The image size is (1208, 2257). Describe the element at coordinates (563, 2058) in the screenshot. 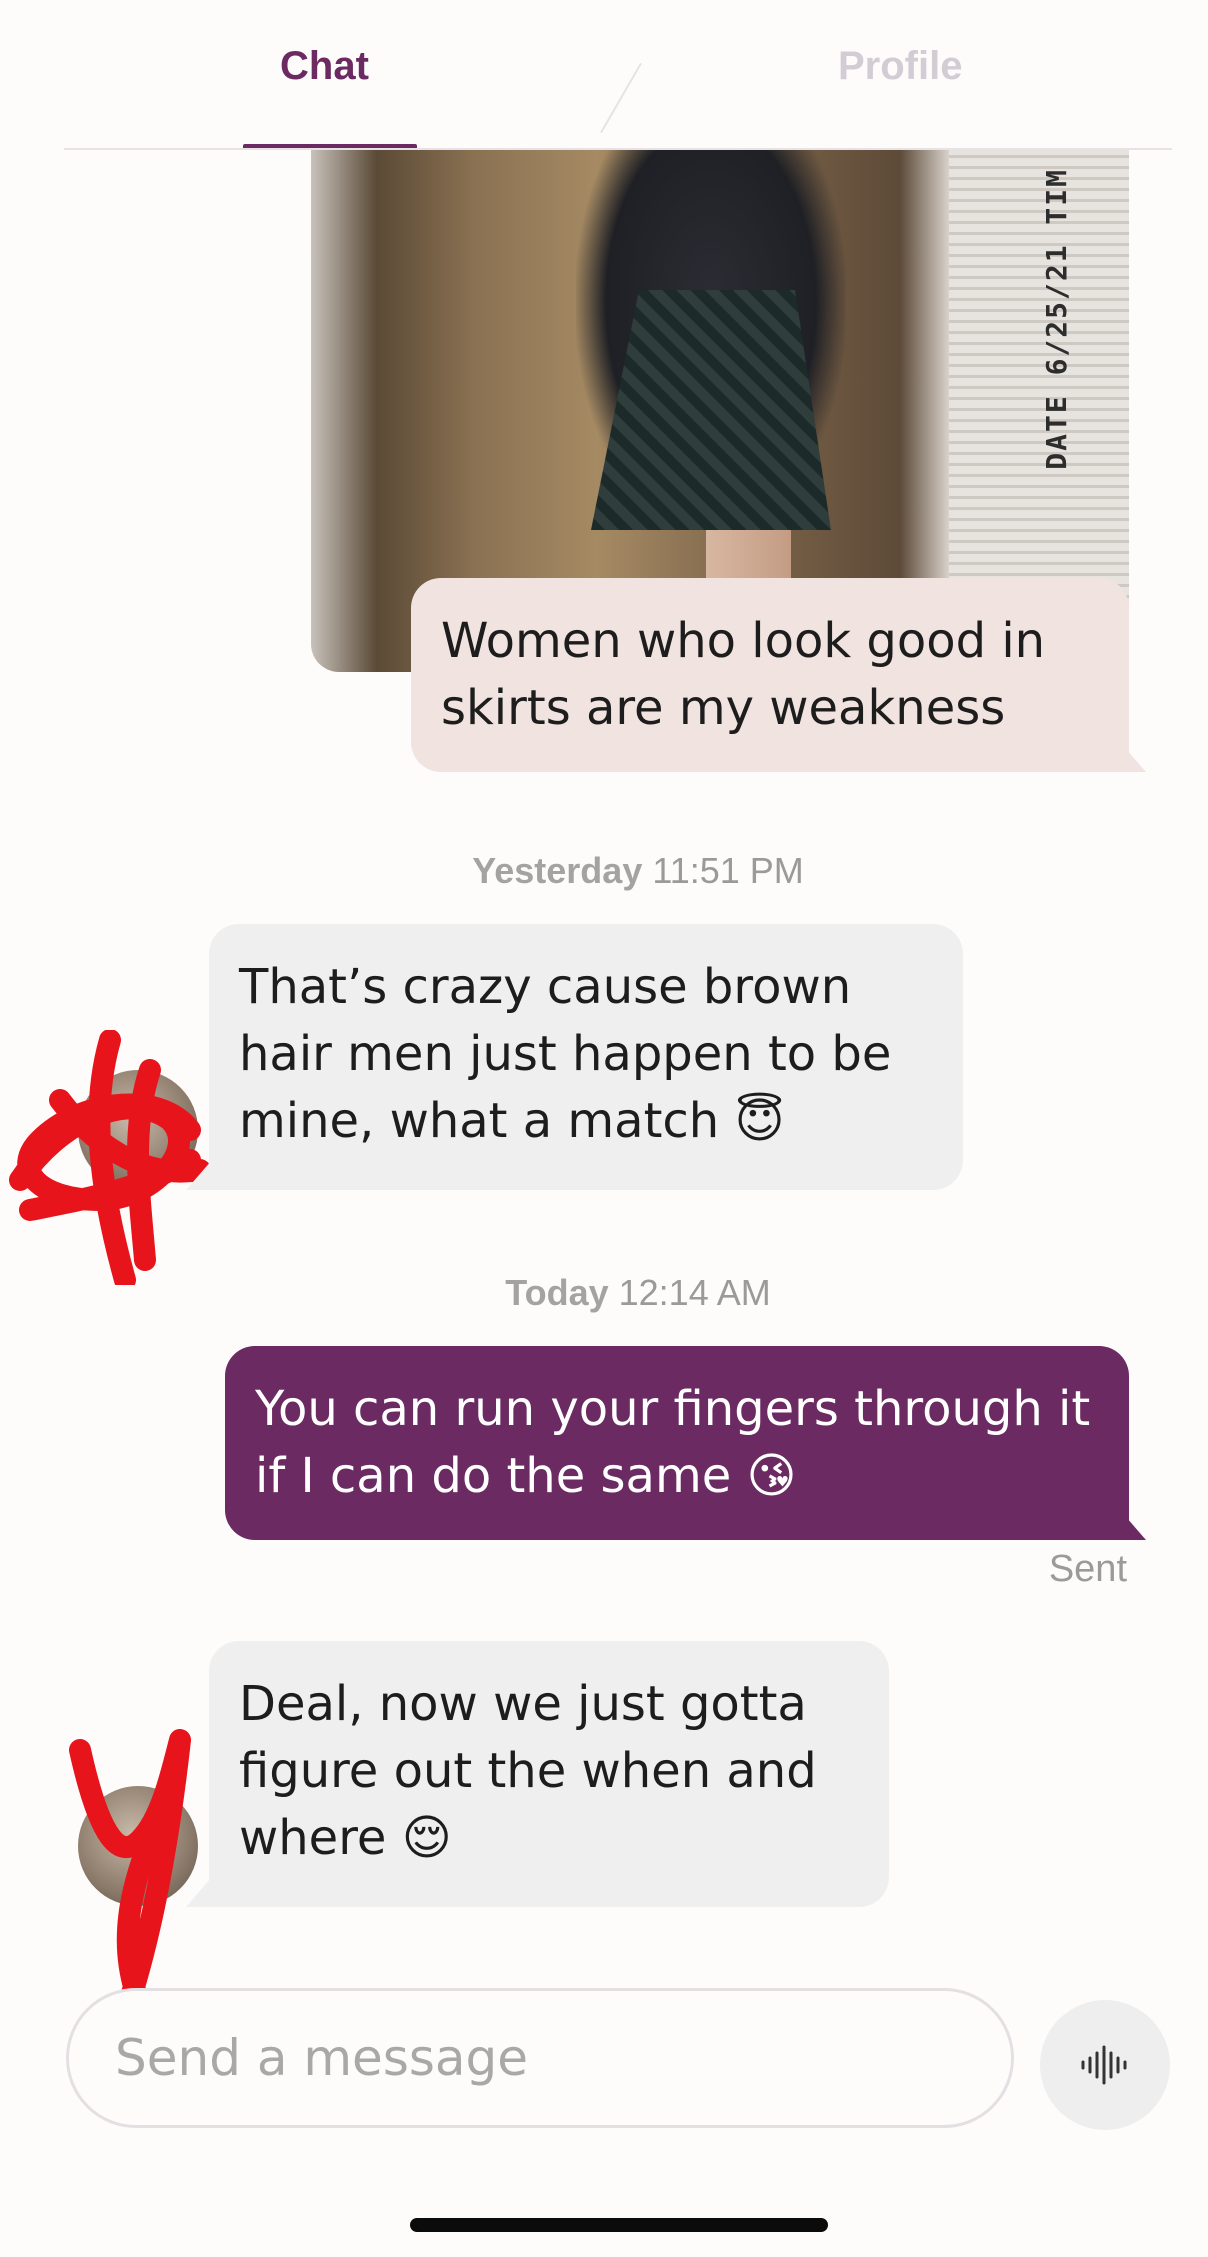

I see `message-input` at that location.